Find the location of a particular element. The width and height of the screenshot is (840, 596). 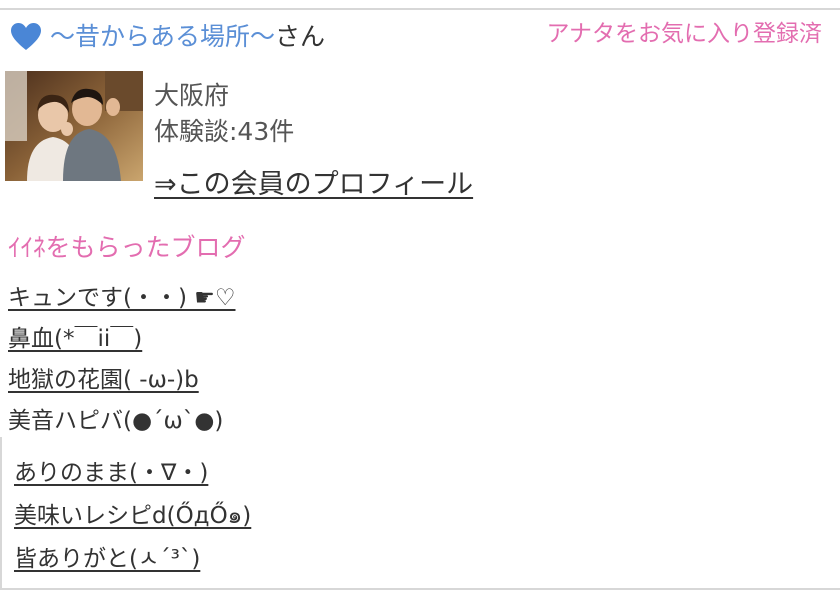

list-item: 皆ありがと(ㅅ´³`) is located at coordinates (132, 559).